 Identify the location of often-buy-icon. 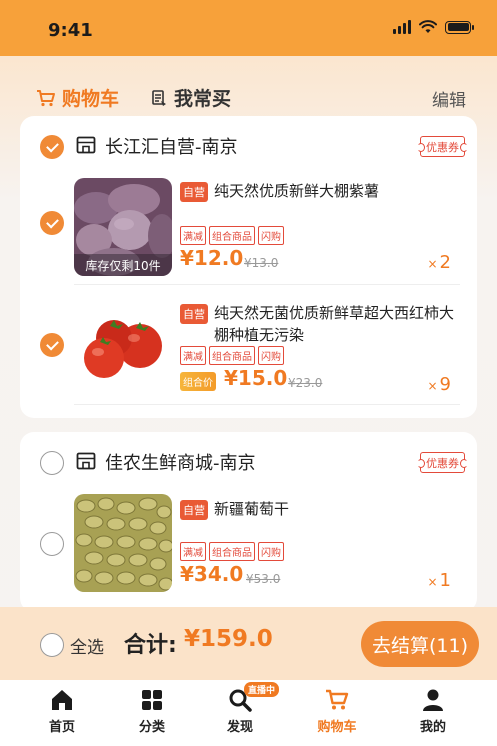
(159, 97).